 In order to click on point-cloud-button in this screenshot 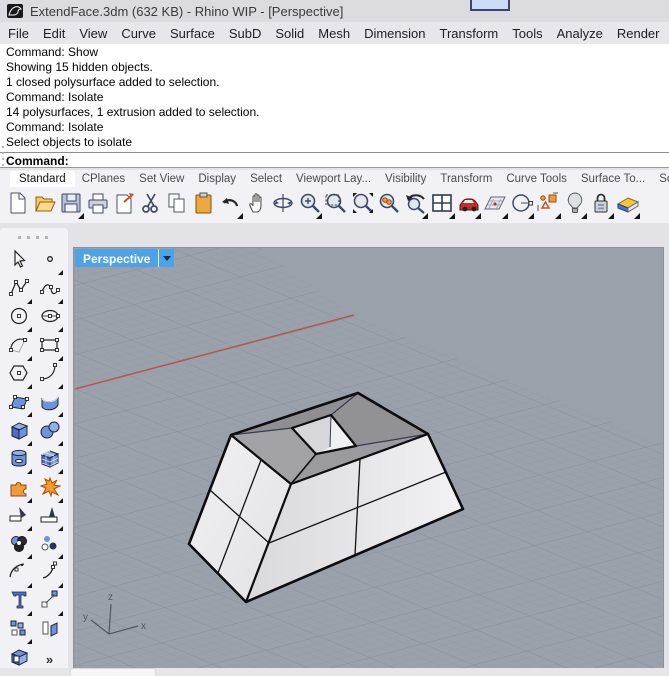, I will do `click(49, 546)`.